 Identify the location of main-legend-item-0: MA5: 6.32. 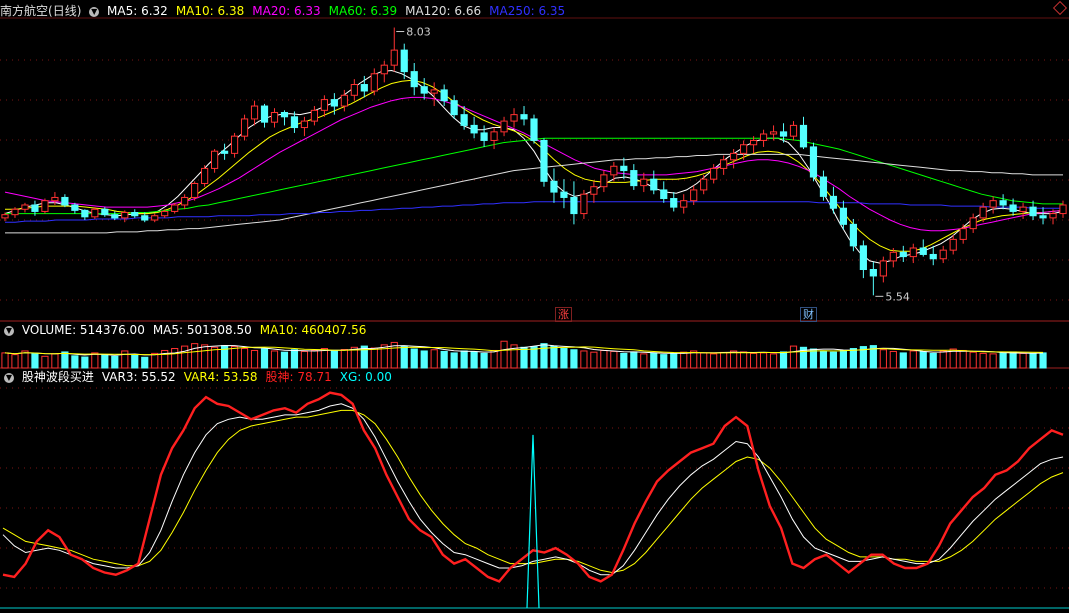
(137, 11).